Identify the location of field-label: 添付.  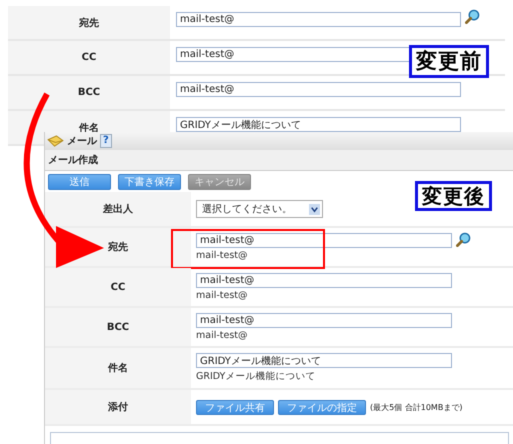
(118, 407).